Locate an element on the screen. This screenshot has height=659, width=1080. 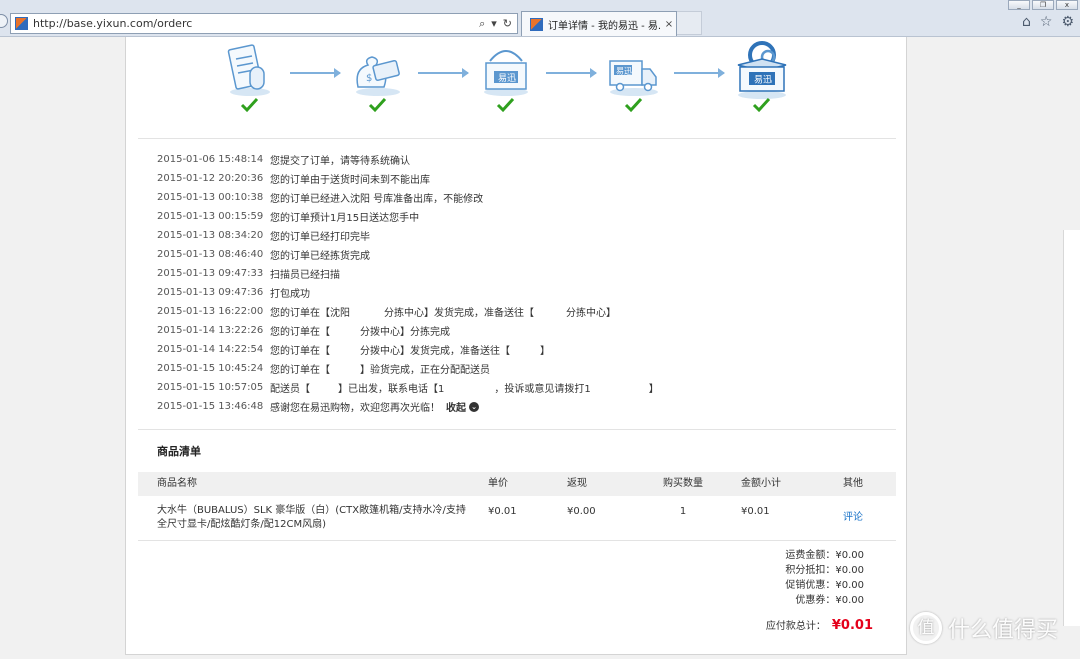
collapse-label: 收起 is located at coordinates (456, 406).